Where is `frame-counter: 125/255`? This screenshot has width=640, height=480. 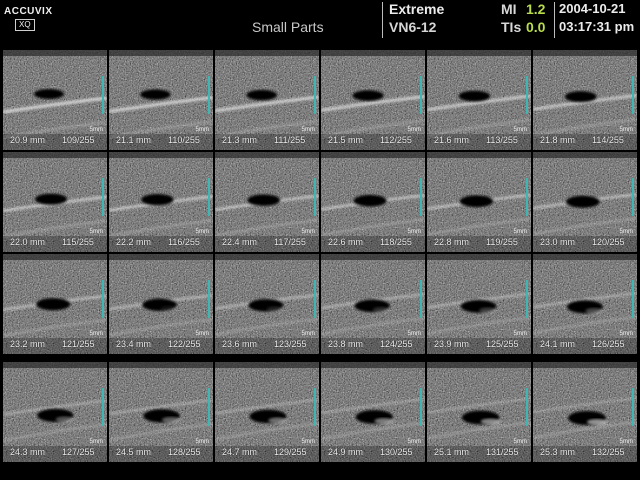
frame-counter: 125/255 is located at coordinates (502, 344).